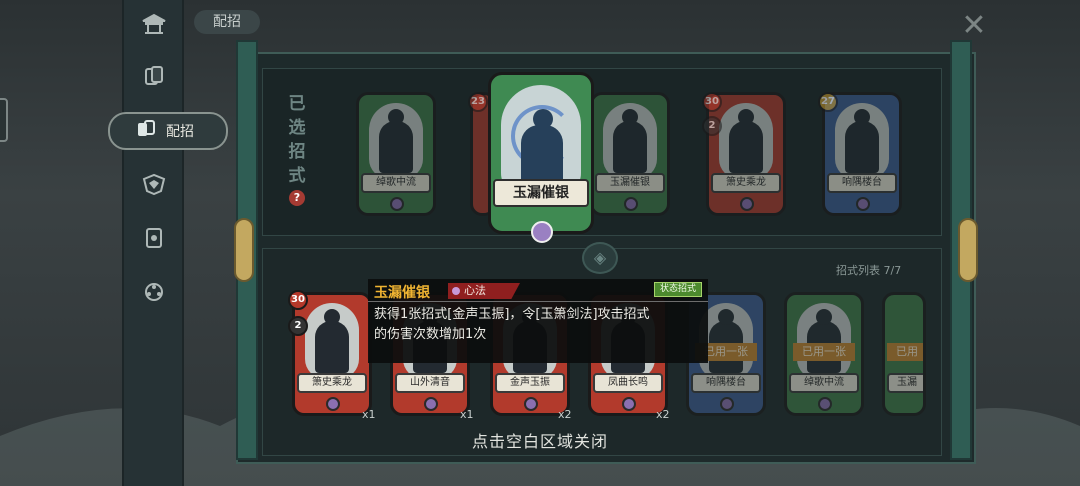 Image resolution: width=1080 pixels, height=486 pixels. Describe the element at coordinates (974, 26) in the screenshot. I see `close-icon: ✕` at that location.